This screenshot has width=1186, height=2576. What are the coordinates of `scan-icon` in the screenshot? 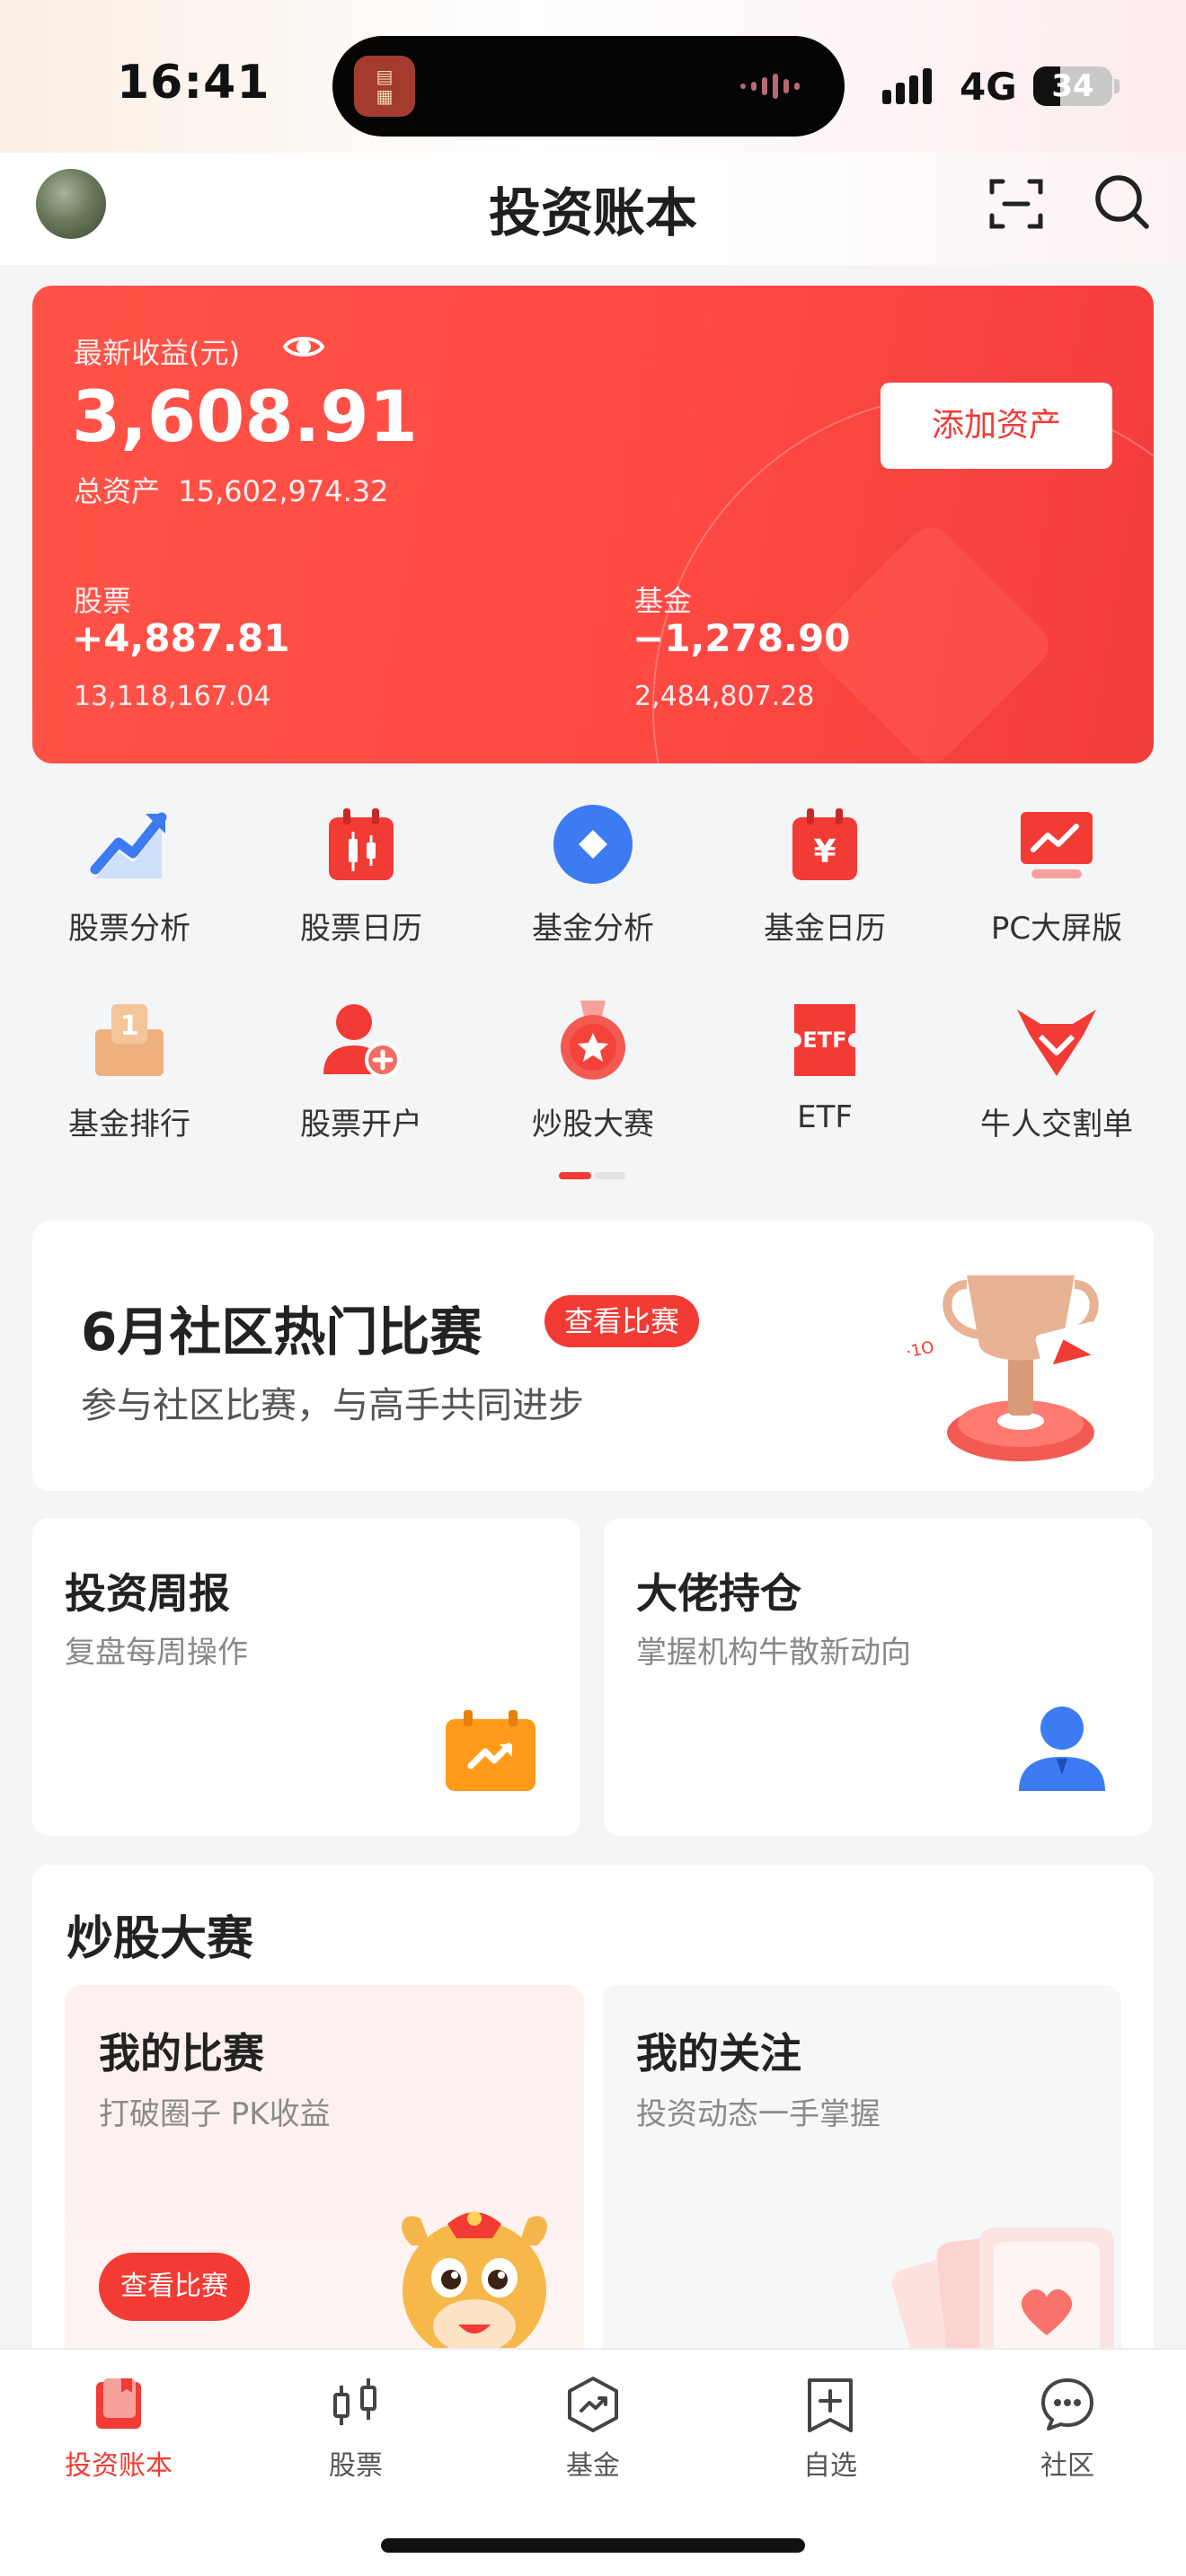 It's located at (1016, 204).